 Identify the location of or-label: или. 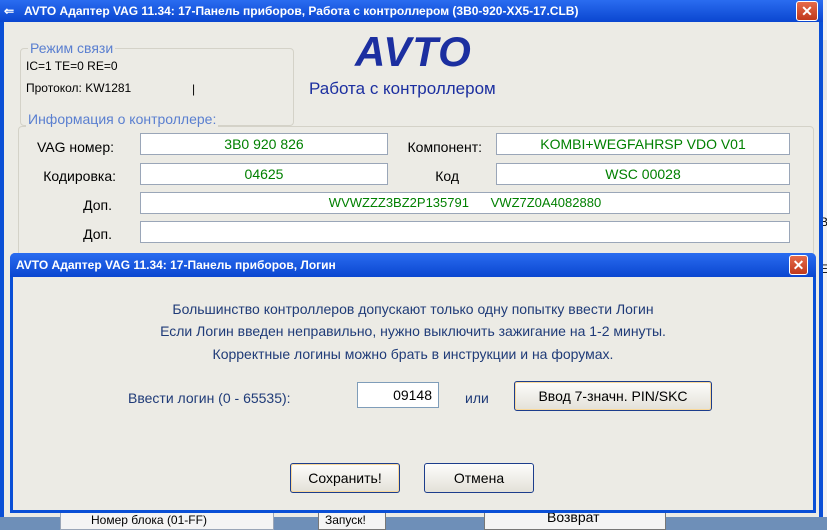
(477, 398).